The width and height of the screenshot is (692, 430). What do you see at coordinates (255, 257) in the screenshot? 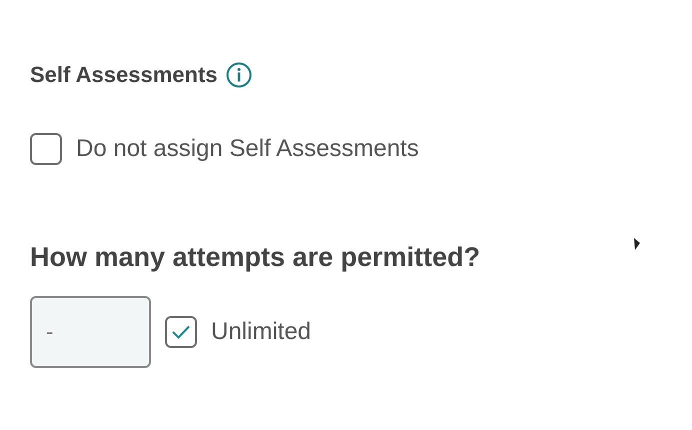
I see `question-heading: How many attempts are permitted?` at bounding box center [255, 257].